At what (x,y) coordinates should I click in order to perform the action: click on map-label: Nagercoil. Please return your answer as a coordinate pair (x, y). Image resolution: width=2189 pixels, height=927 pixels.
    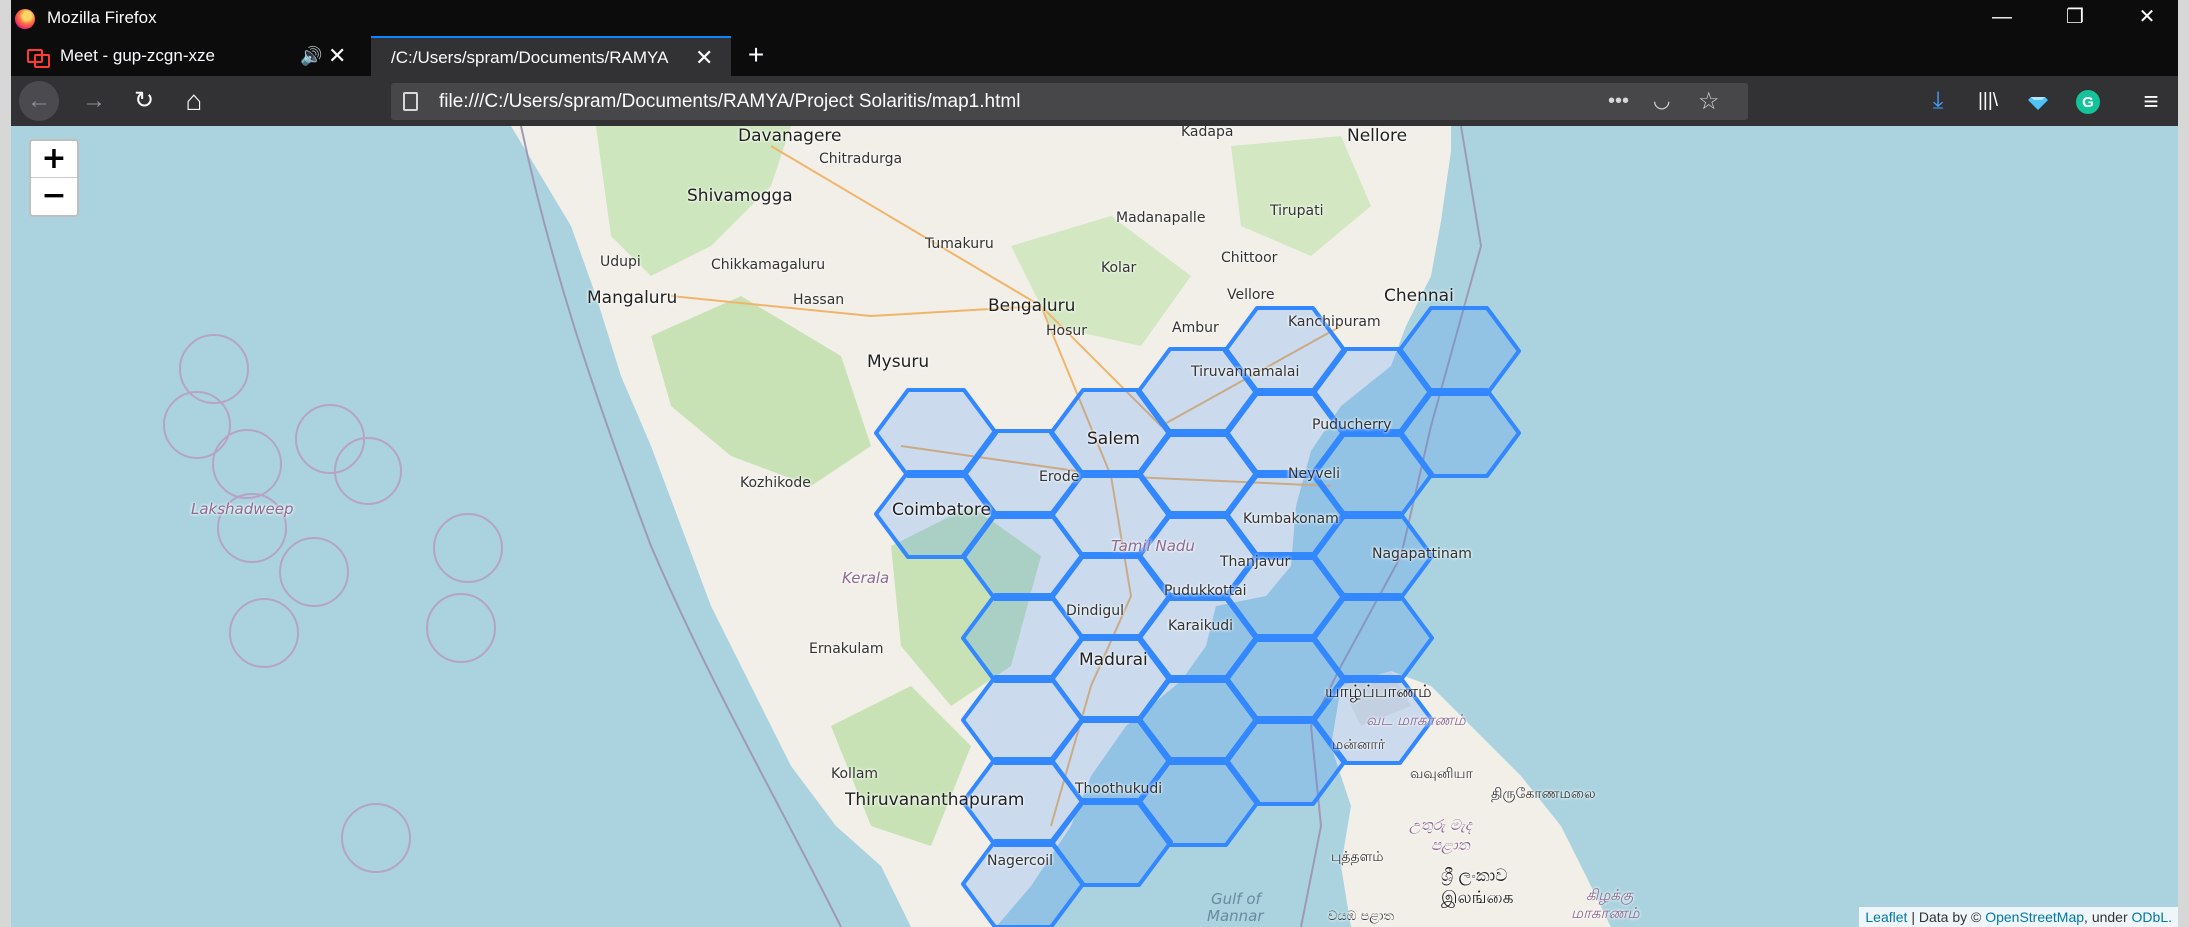
    Looking at the image, I should click on (1020, 861).